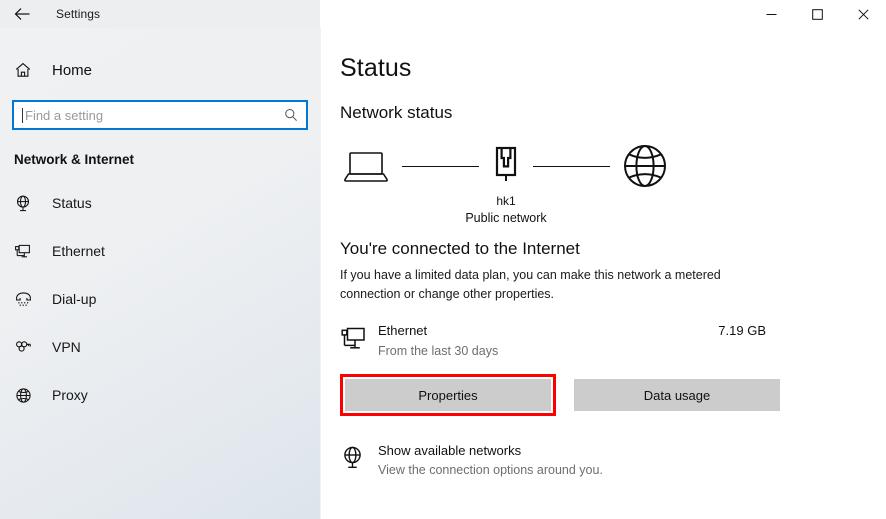  What do you see at coordinates (160, 251) in the screenshot?
I see `sidebar-item-ethernet: Ethernet` at bounding box center [160, 251].